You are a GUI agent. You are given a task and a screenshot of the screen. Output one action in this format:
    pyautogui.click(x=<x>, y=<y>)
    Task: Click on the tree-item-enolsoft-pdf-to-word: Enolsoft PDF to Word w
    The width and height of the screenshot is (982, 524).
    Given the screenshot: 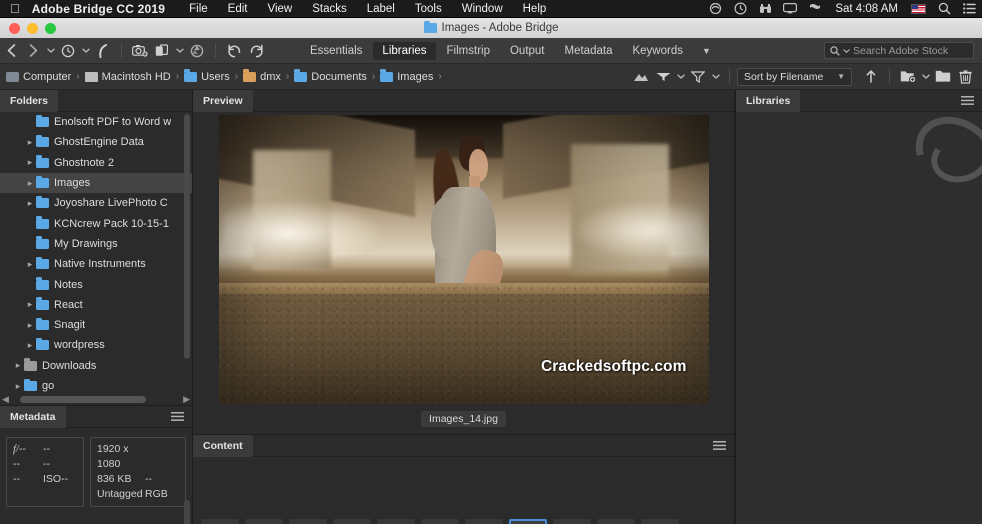 What is the action you would take?
    pyautogui.click(x=96, y=122)
    